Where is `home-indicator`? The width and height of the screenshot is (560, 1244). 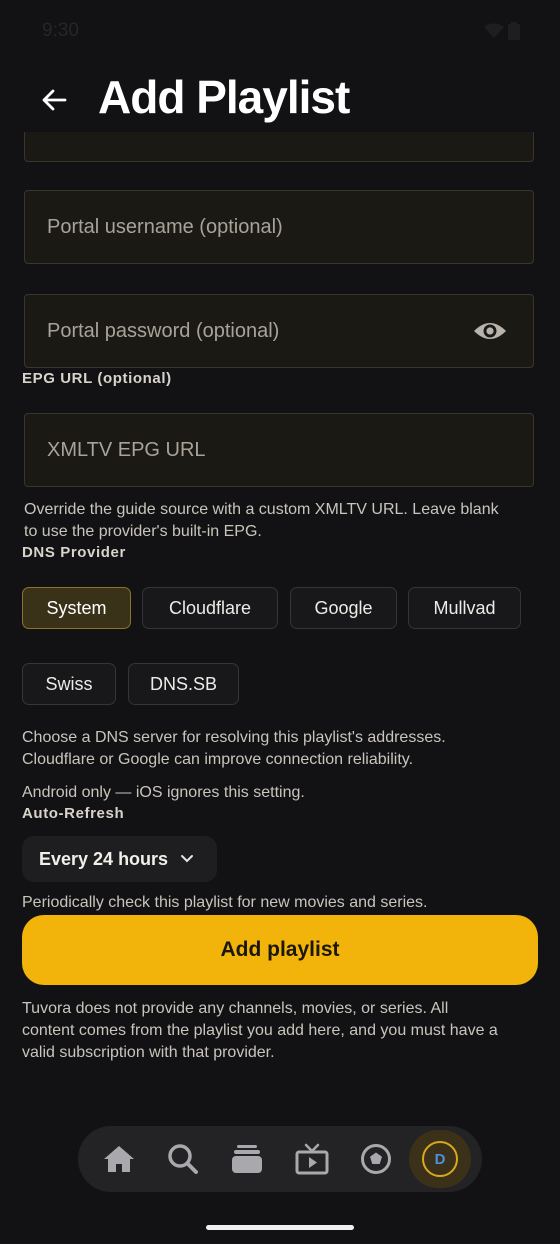
home-indicator is located at coordinates (280, 1227).